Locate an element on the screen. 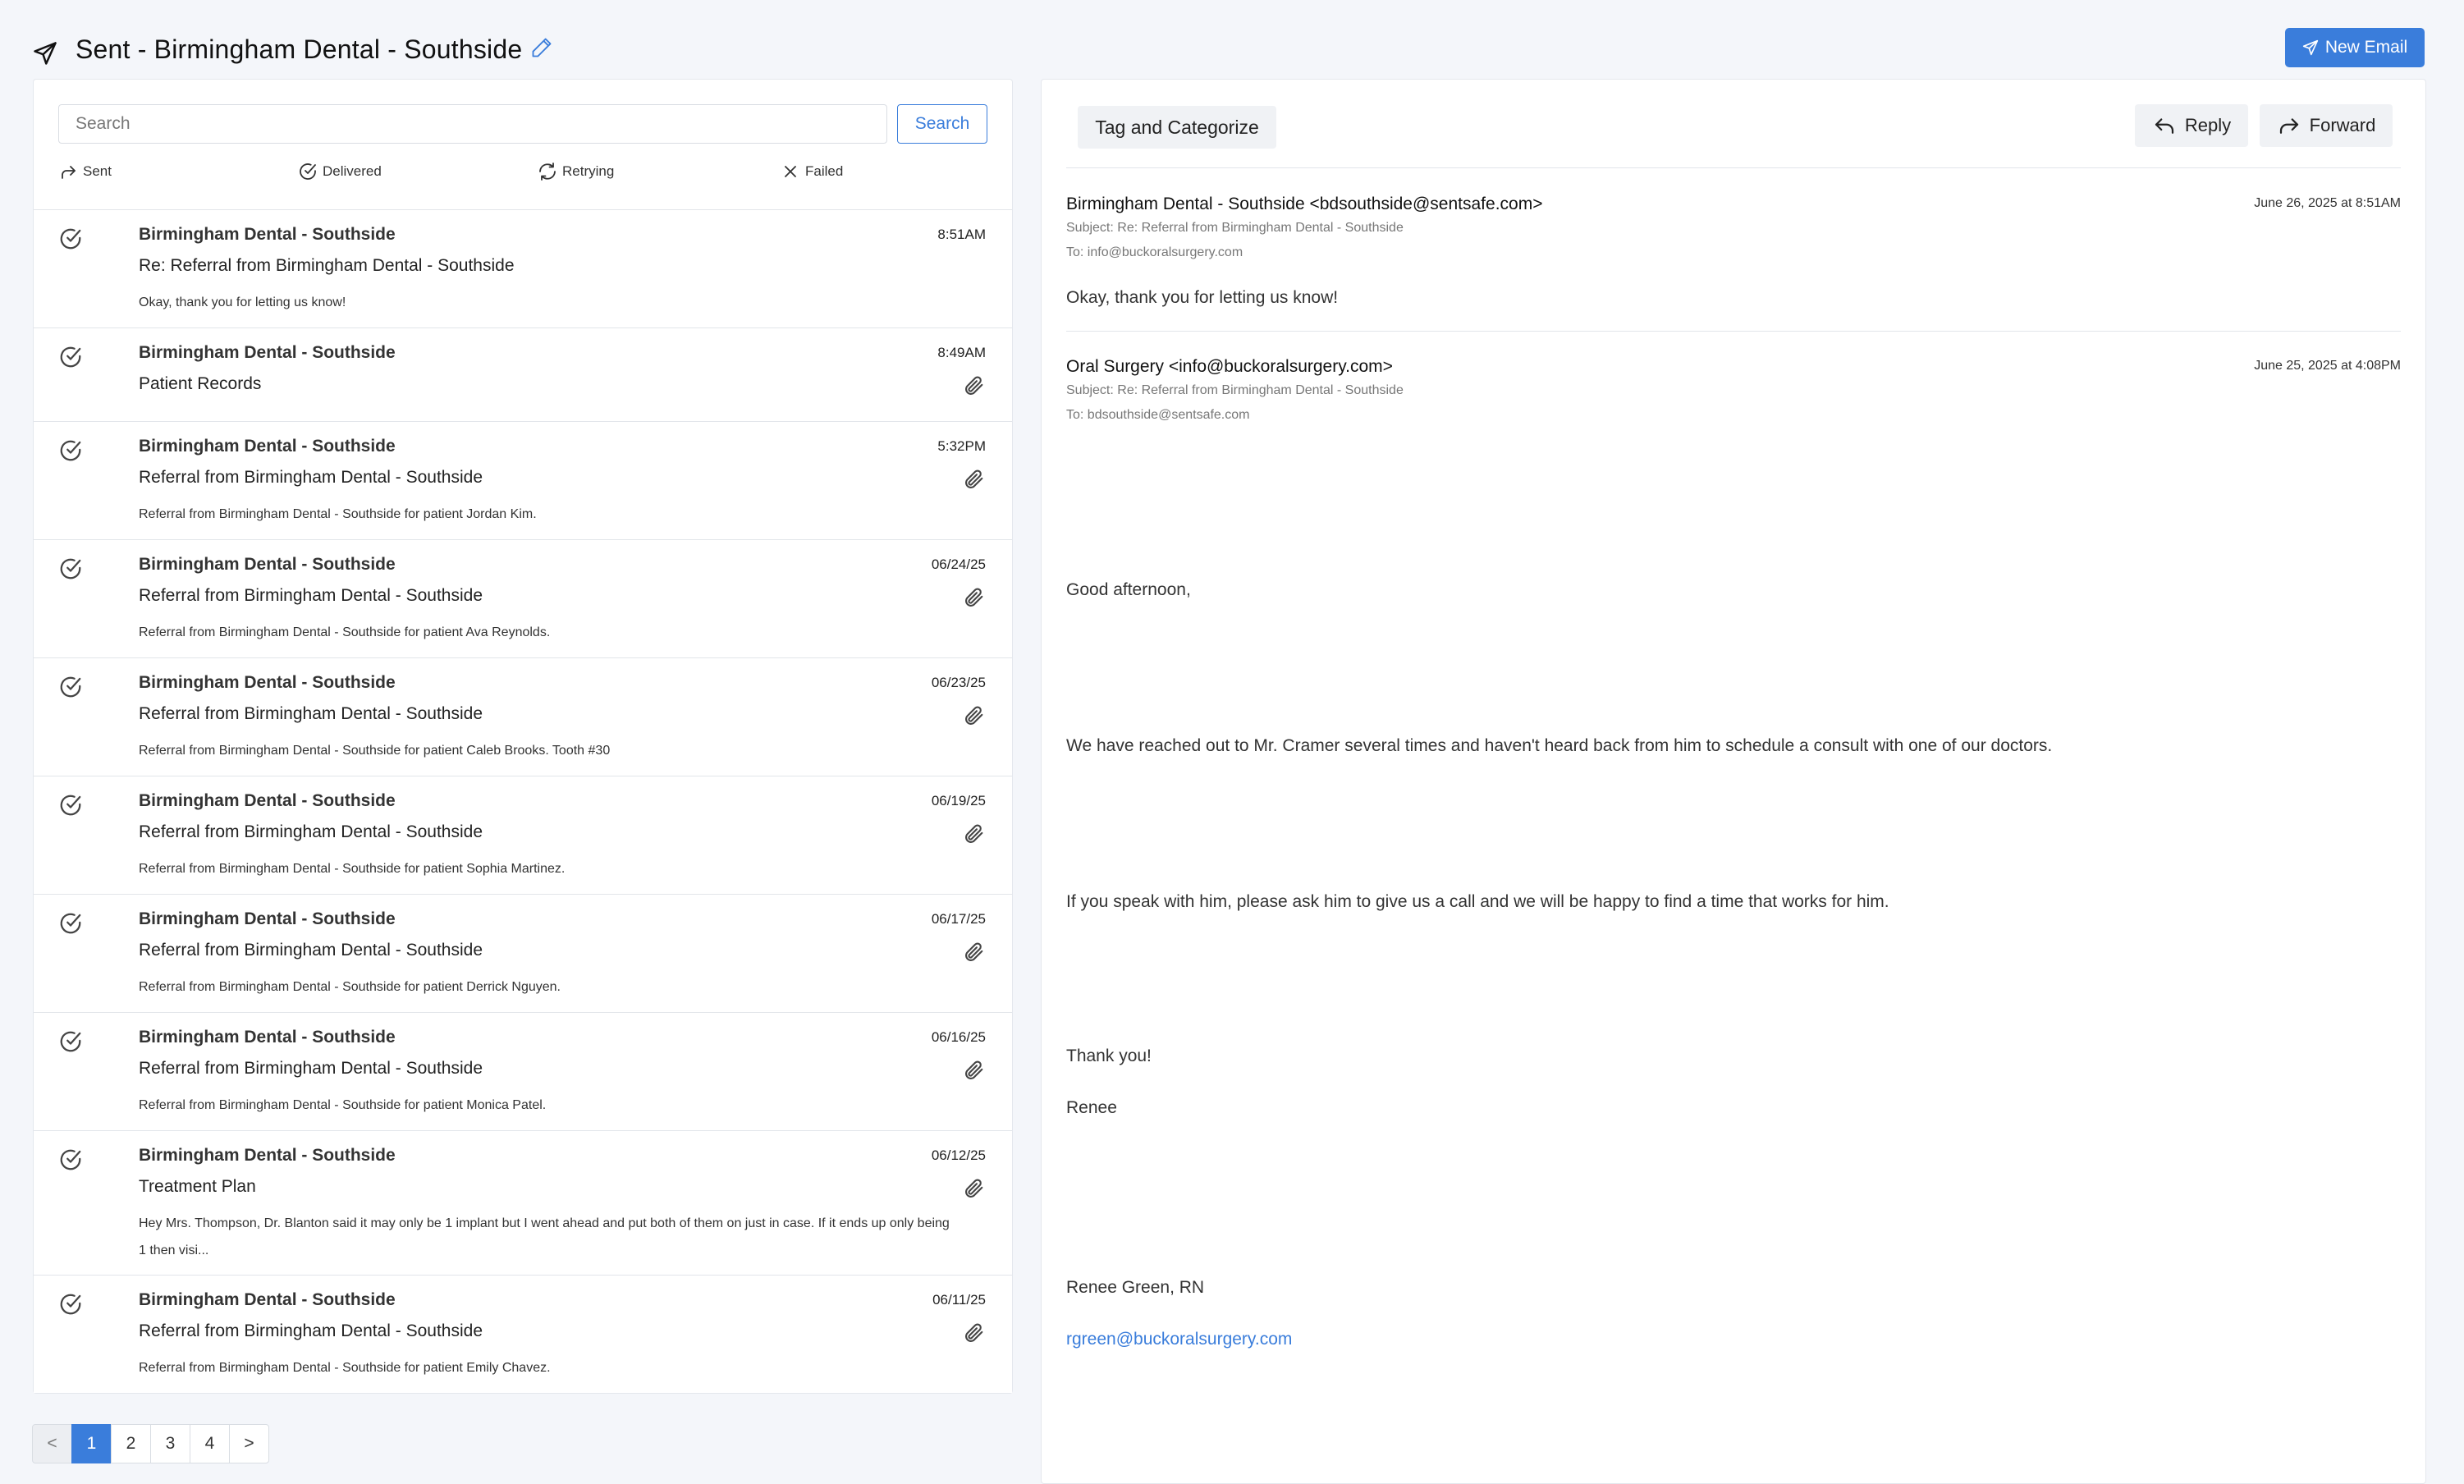 This screenshot has width=2464, height=1484. message-from: Oral Surgery <info@buckoralsurgery.com> is located at coordinates (1229, 366).